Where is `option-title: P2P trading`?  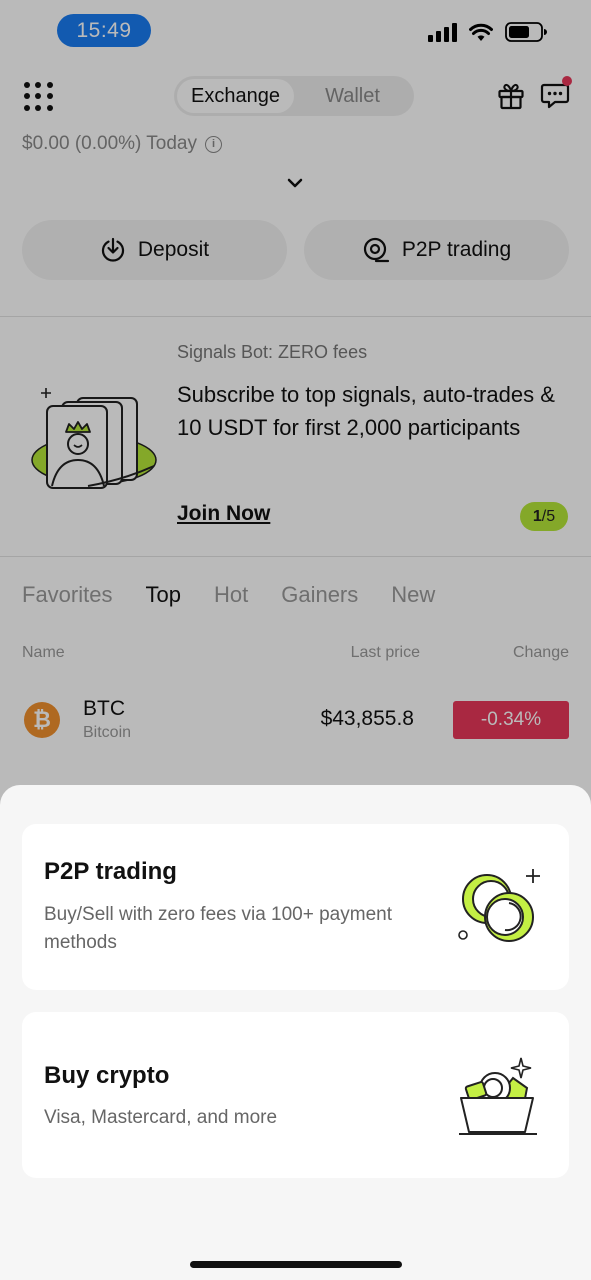 option-title: P2P trading is located at coordinates (110, 871).